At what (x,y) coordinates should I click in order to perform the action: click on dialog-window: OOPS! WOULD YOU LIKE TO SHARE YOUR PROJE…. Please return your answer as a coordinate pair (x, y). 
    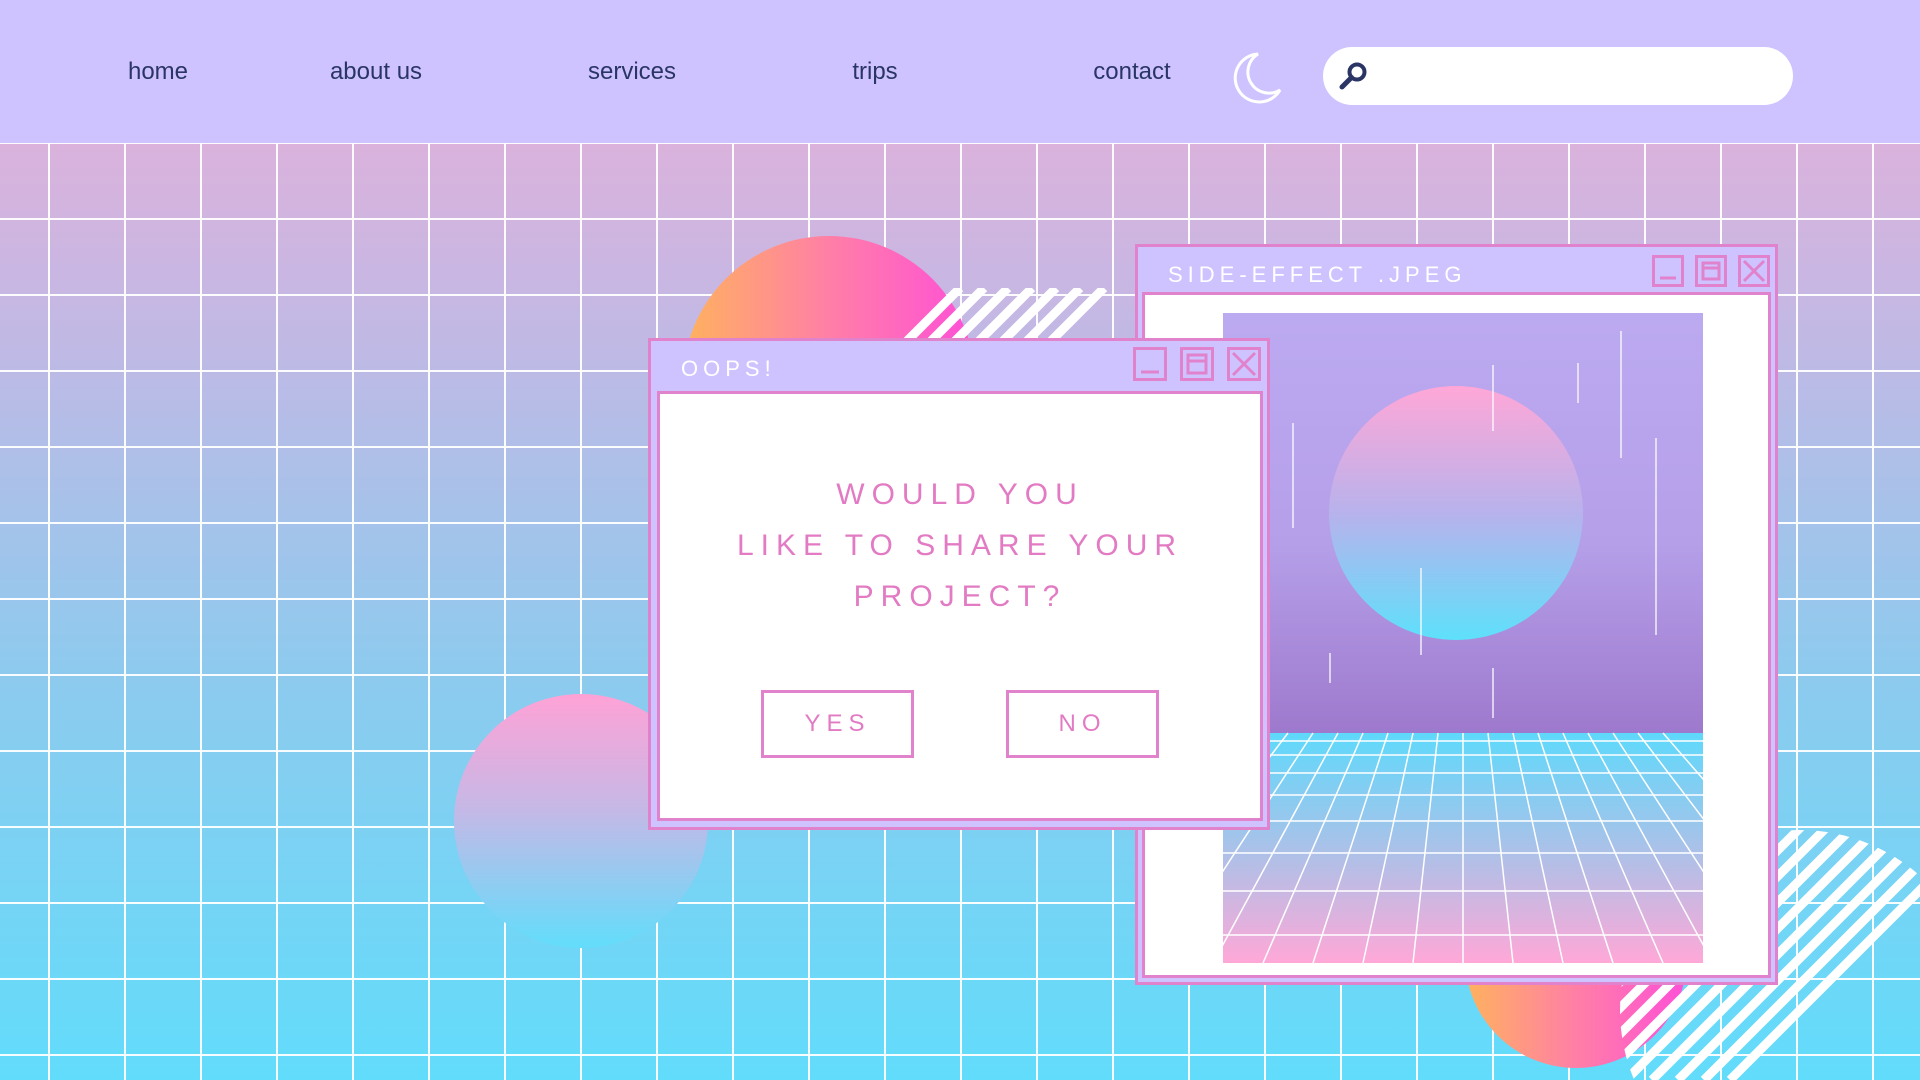
    Looking at the image, I should click on (959, 584).